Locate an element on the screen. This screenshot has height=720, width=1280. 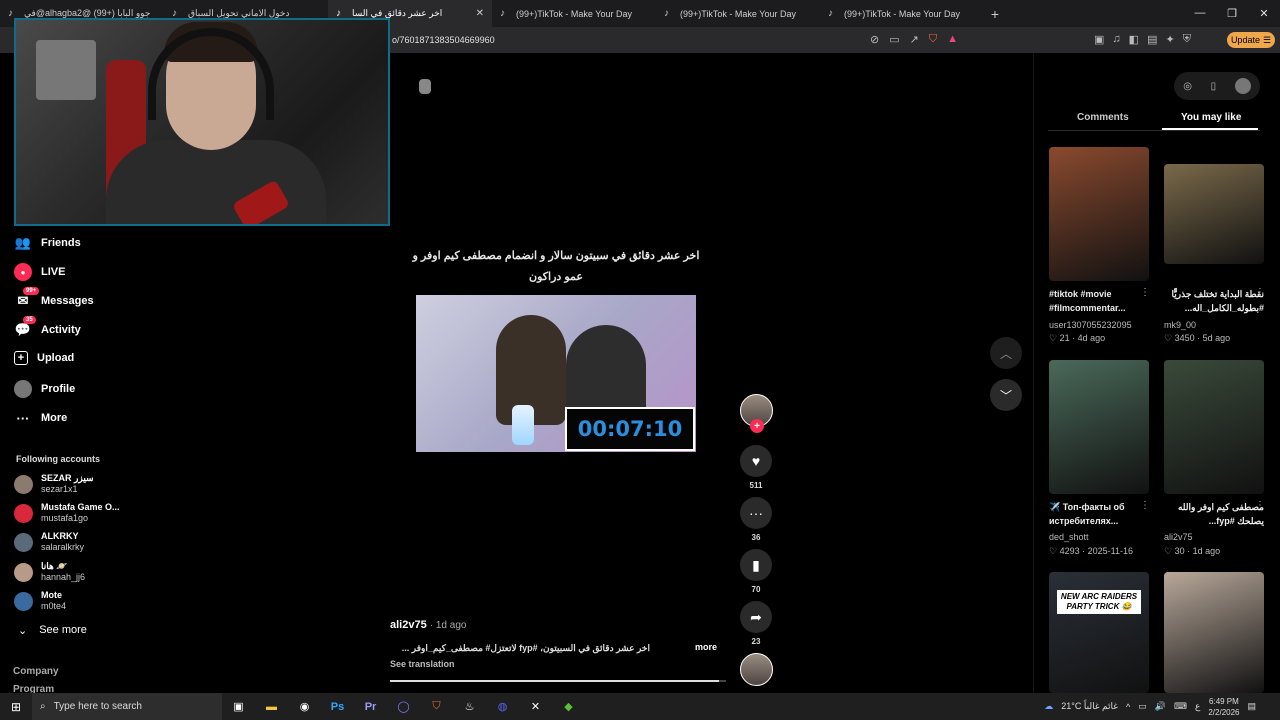
sidebar-item-upload: + Upload is located at coordinates (44, 358).